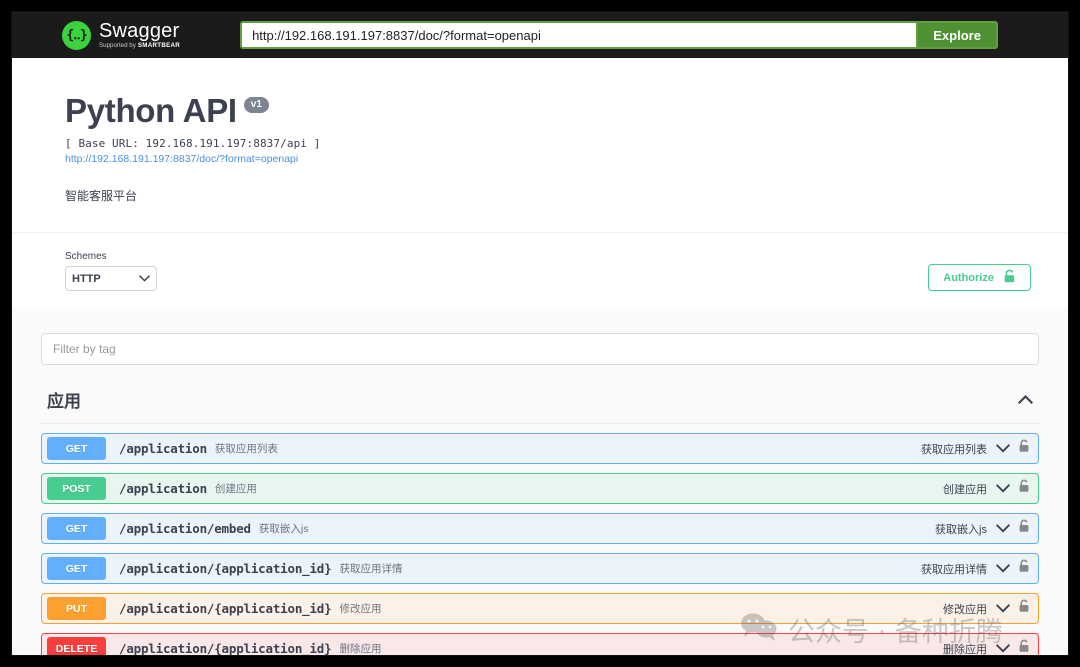 The image size is (1080, 667). Describe the element at coordinates (965, 649) in the screenshot. I see `operation-summary: 删除应用` at that location.